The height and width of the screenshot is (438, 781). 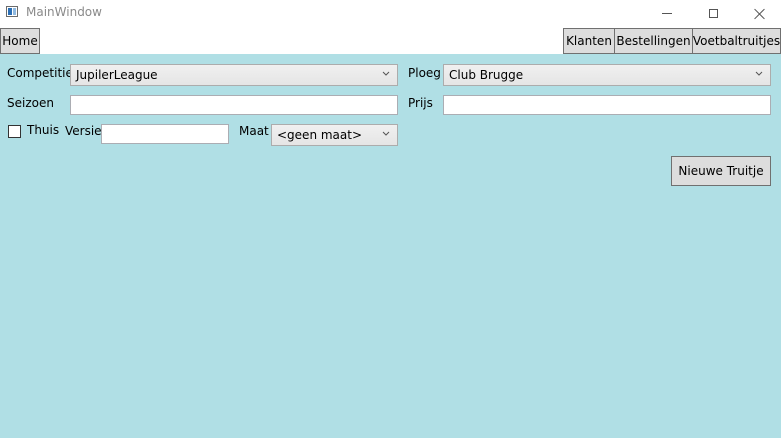 I want to click on maximize-icon, so click(x=713, y=13).